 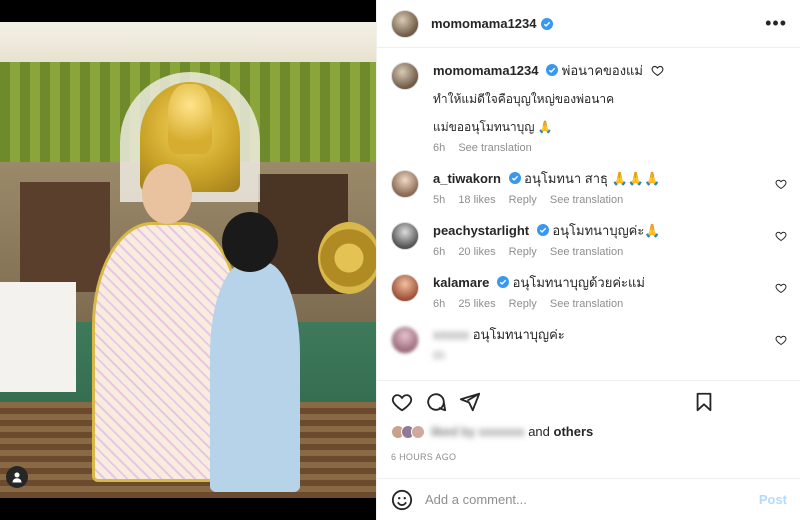 What do you see at coordinates (347, 258) in the screenshot?
I see `photo-gong` at bounding box center [347, 258].